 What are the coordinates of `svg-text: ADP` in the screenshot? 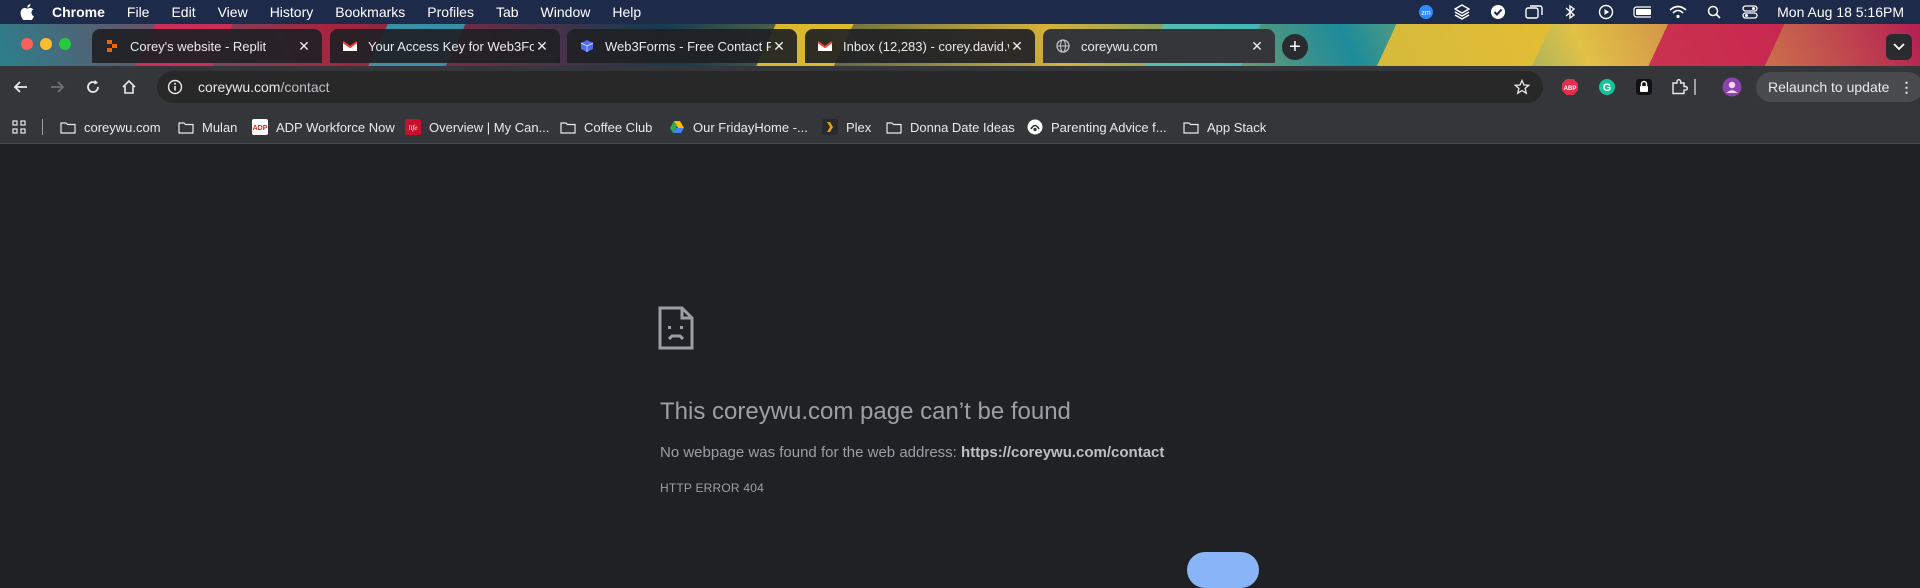 It's located at (260, 128).